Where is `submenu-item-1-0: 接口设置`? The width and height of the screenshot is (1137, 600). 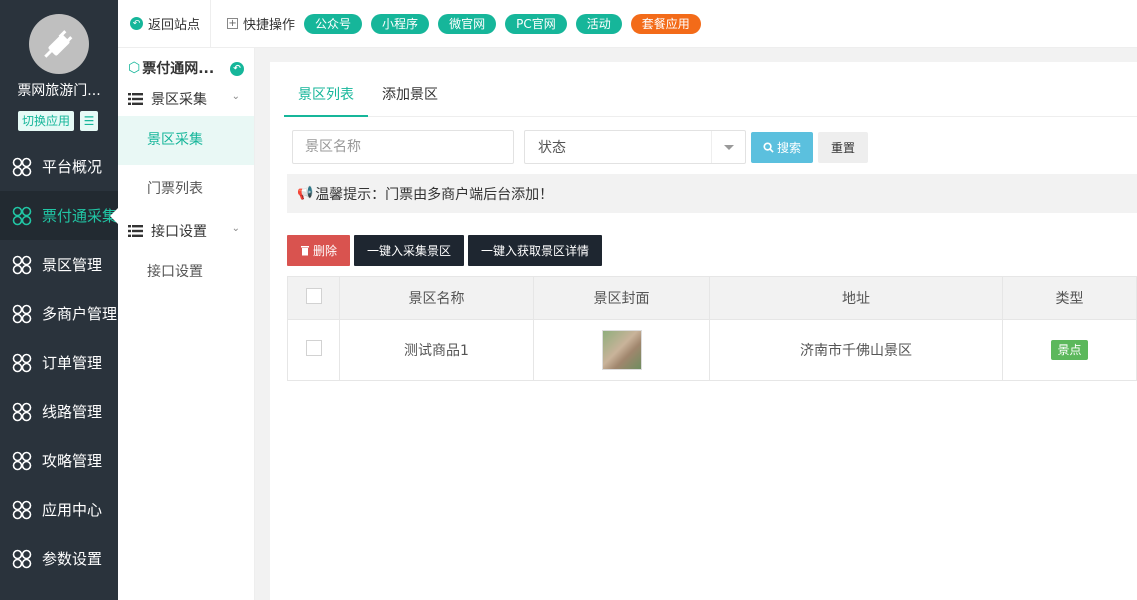
submenu-item-1-0: 接口设置 is located at coordinates (186, 272).